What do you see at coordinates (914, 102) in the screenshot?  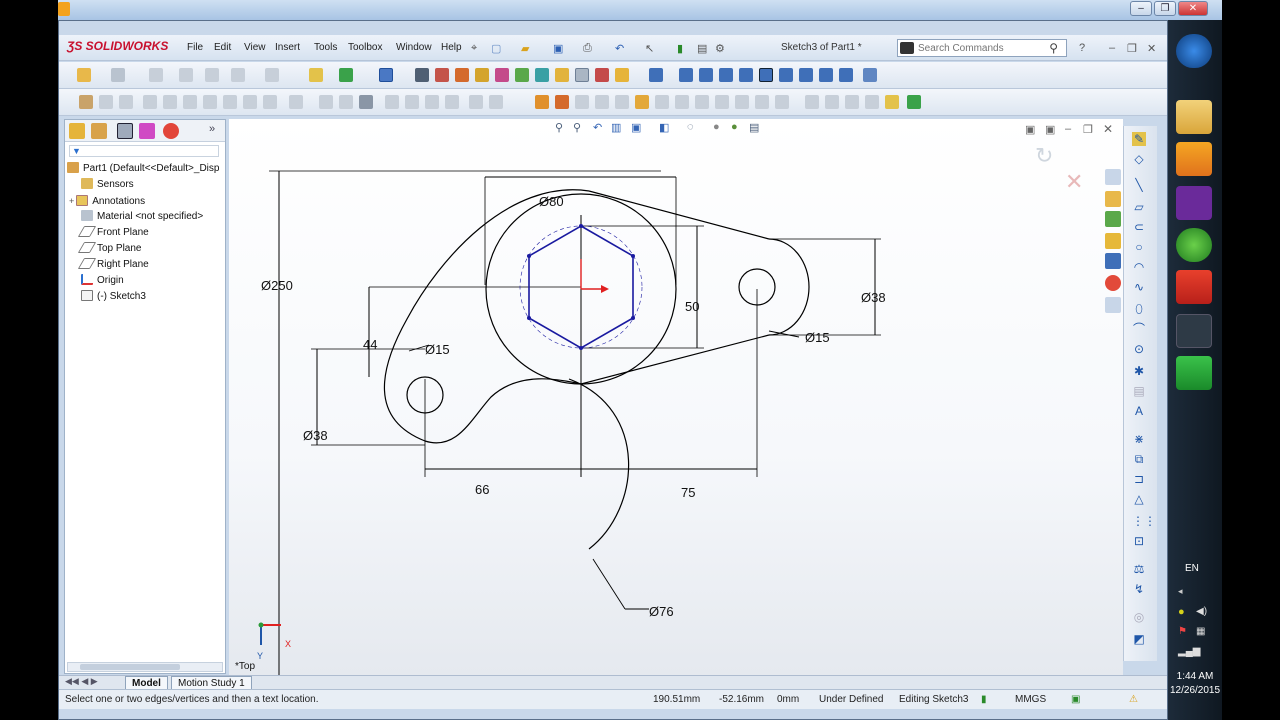 I see `convert-surface-icon` at bounding box center [914, 102].